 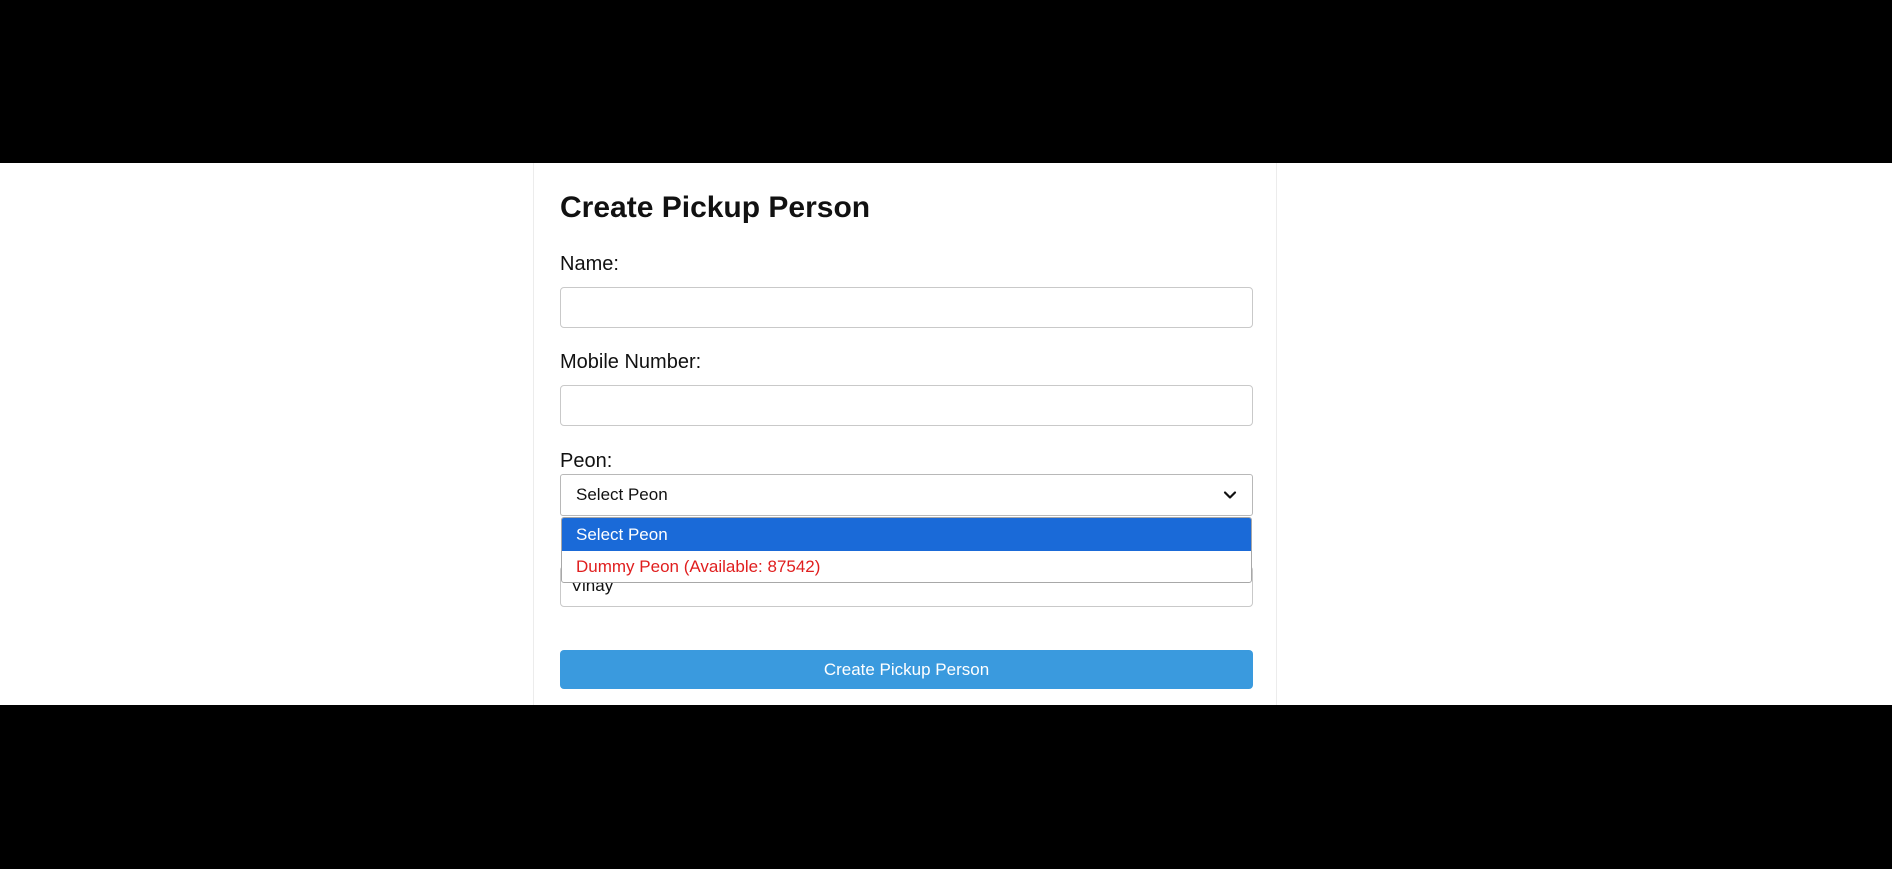 What do you see at coordinates (715, 207) in the screenshot?
I see `page-title: Create Pickup Person` at bounding box center [715, 207].